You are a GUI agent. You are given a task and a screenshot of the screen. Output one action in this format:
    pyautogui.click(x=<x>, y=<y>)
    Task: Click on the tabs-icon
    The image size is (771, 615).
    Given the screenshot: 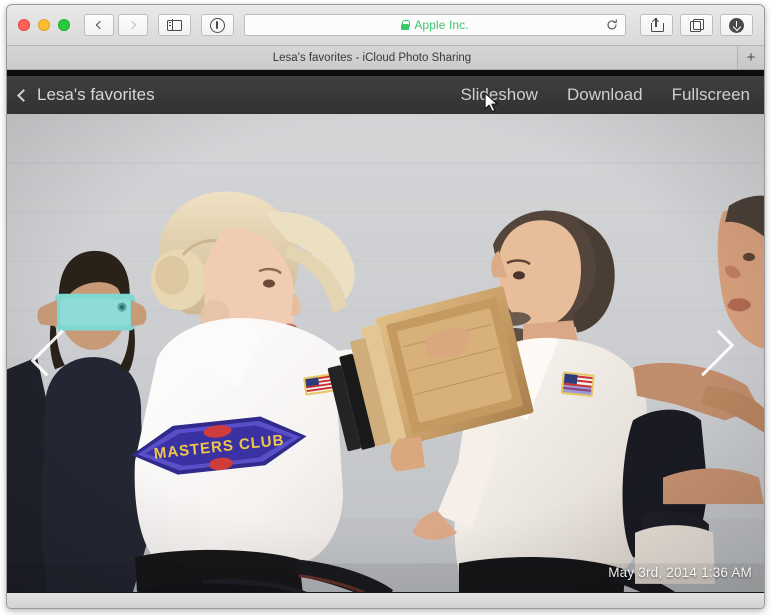 What is the action you would take?
    pyautogui.click(x=696, y=25)
    